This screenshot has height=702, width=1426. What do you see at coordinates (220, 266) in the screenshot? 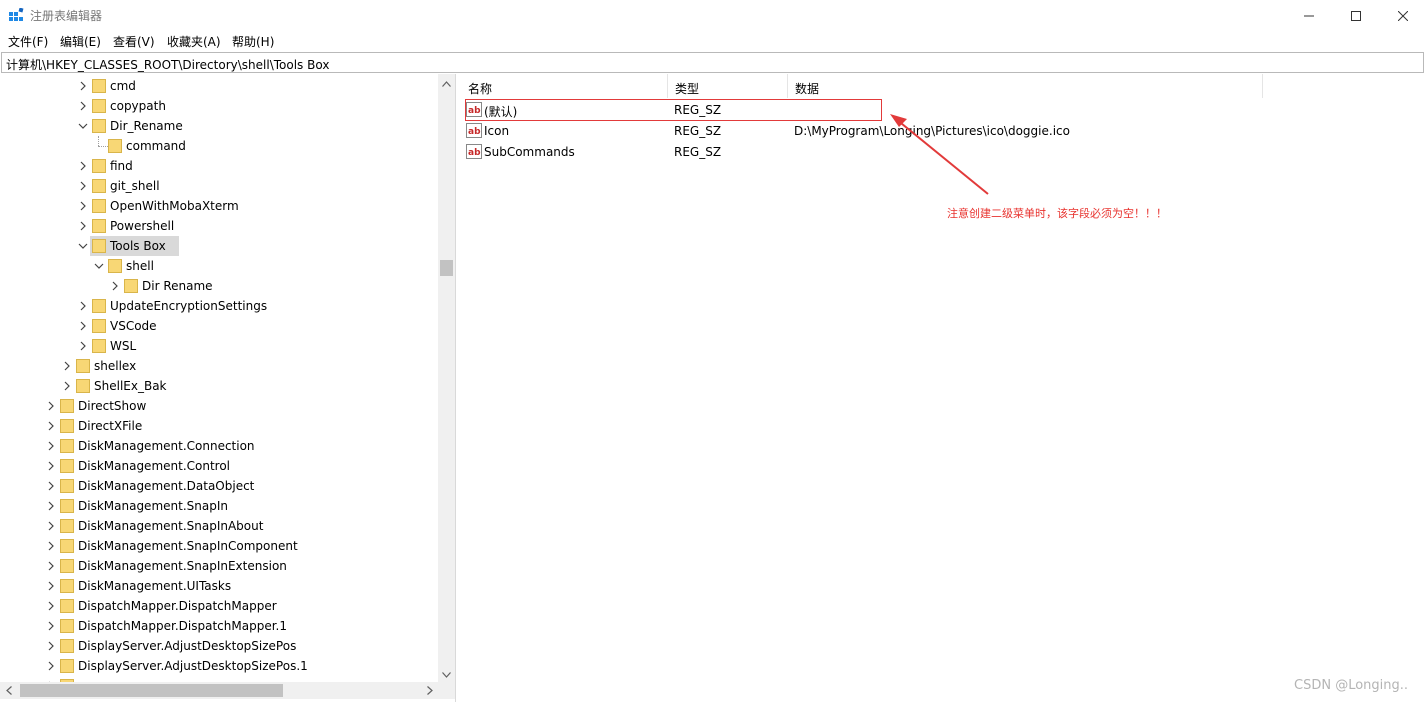
I see `tree-item: shell` at bounding box center [220, 266].